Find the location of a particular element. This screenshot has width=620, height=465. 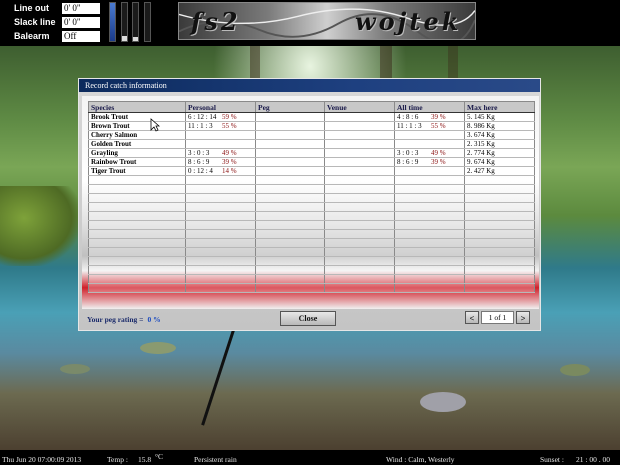

personal-weight: 8 : 6 : 9 is located at coordinates (199, 162).